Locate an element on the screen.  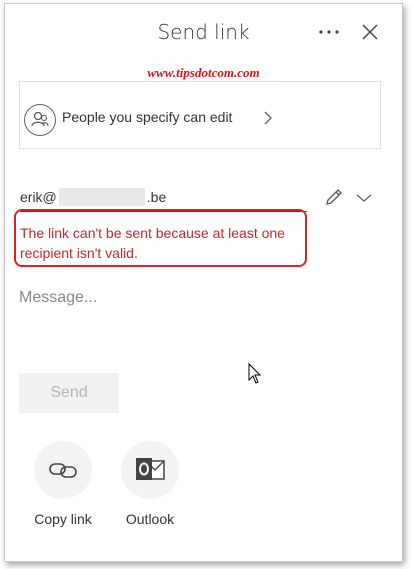
permission-selector: People you specify can edit is located at coordinates (200, 115).